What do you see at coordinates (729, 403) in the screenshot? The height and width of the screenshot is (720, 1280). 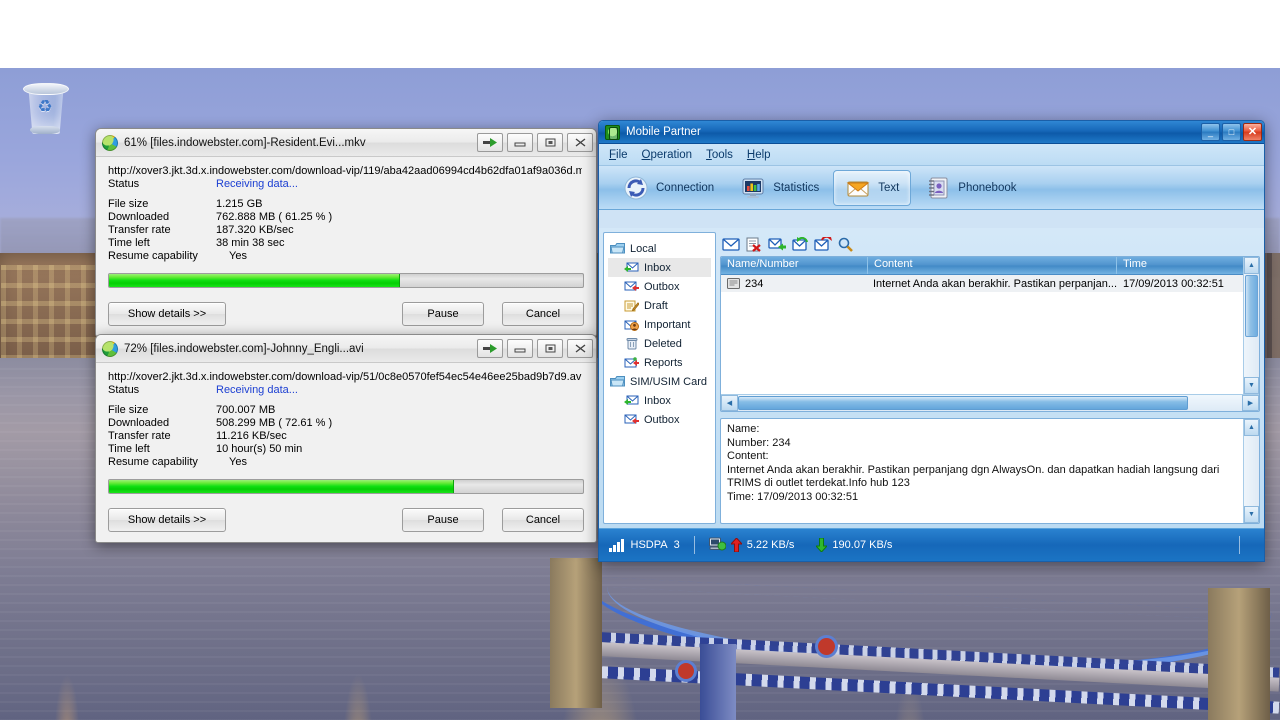 I see `scroll-left-icon: ◀` at bounding box center [729, 403].